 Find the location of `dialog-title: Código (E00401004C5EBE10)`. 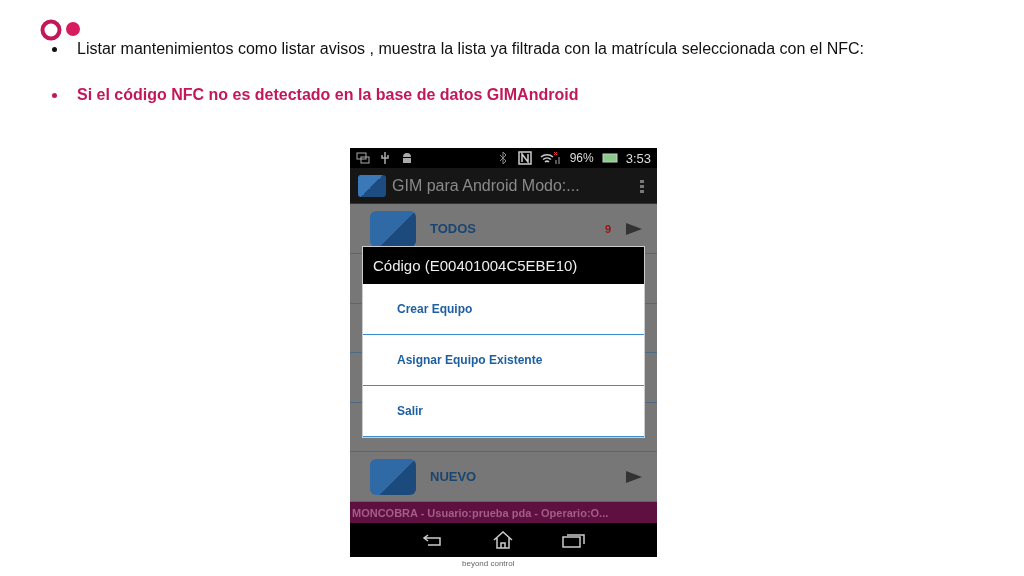

dialog-title: Código (E00401004C5EBE10) is located at coordinates (503, 265).